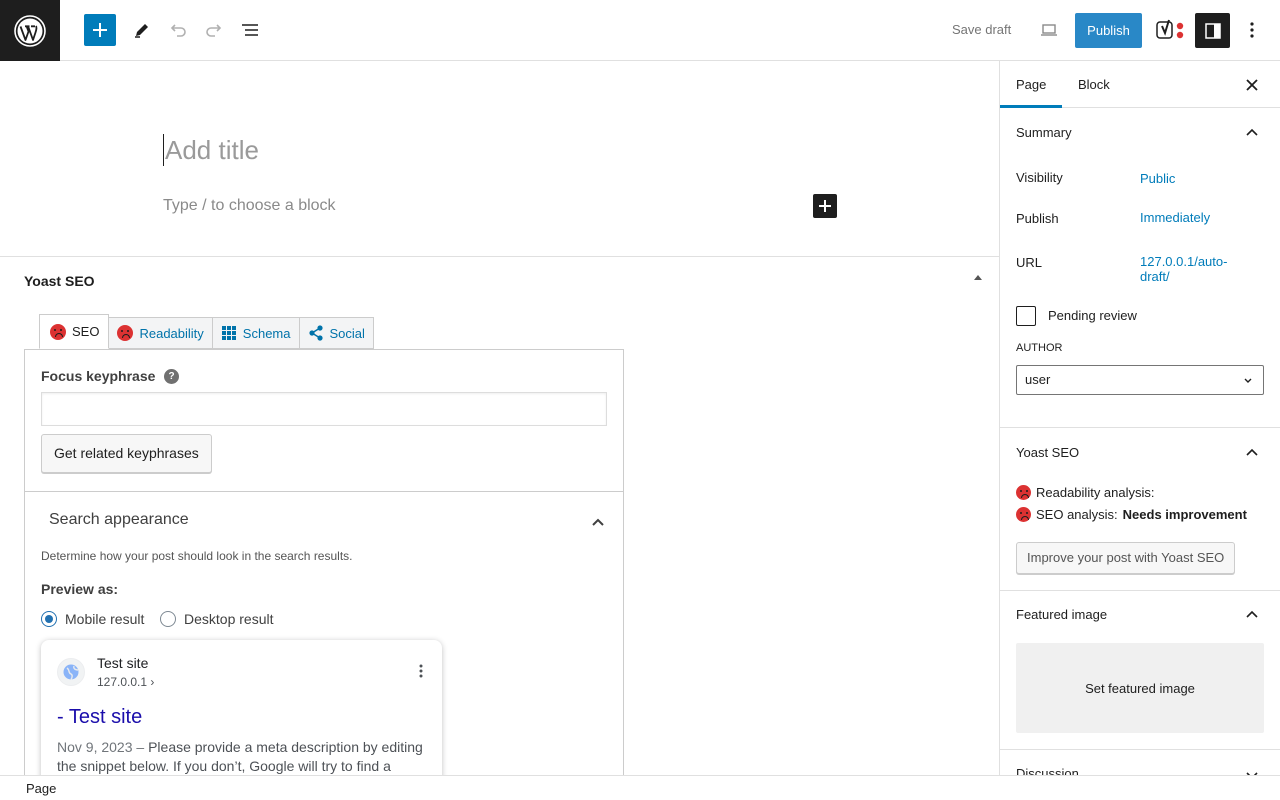 This screenshot has width=1280, height=800. I want to click on radio-unchecked, so click(168, 619).